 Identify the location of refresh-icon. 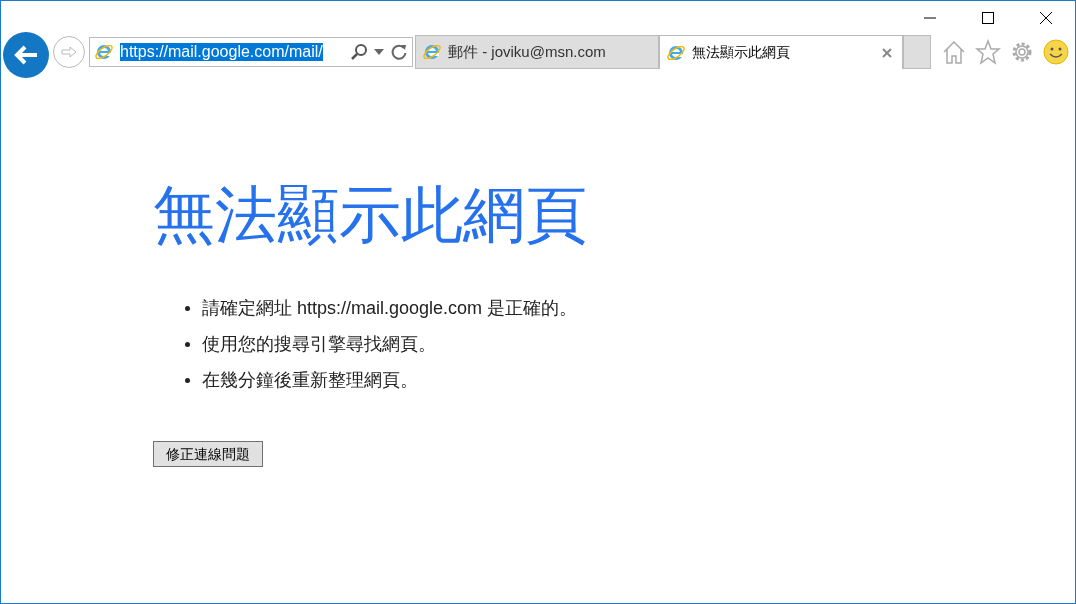
(399, 52).